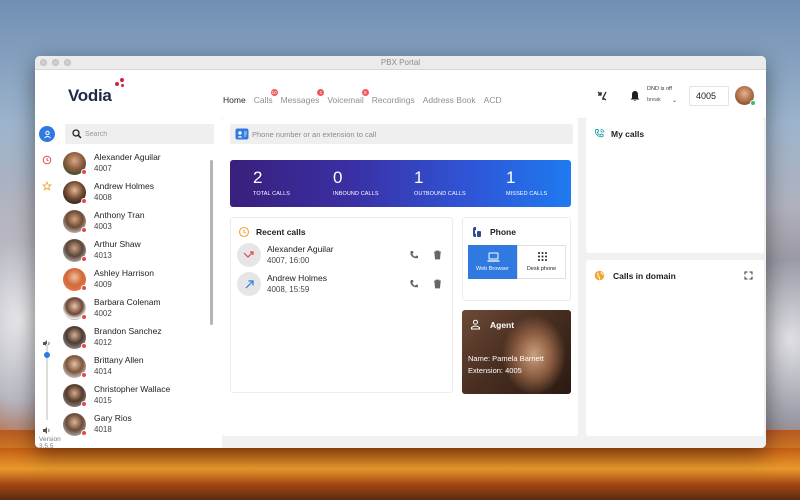 The image size is (800, 500). Describe the element at coordinates (599, 133) in the screenshot. I see `phone-ringing-icon` at that location.